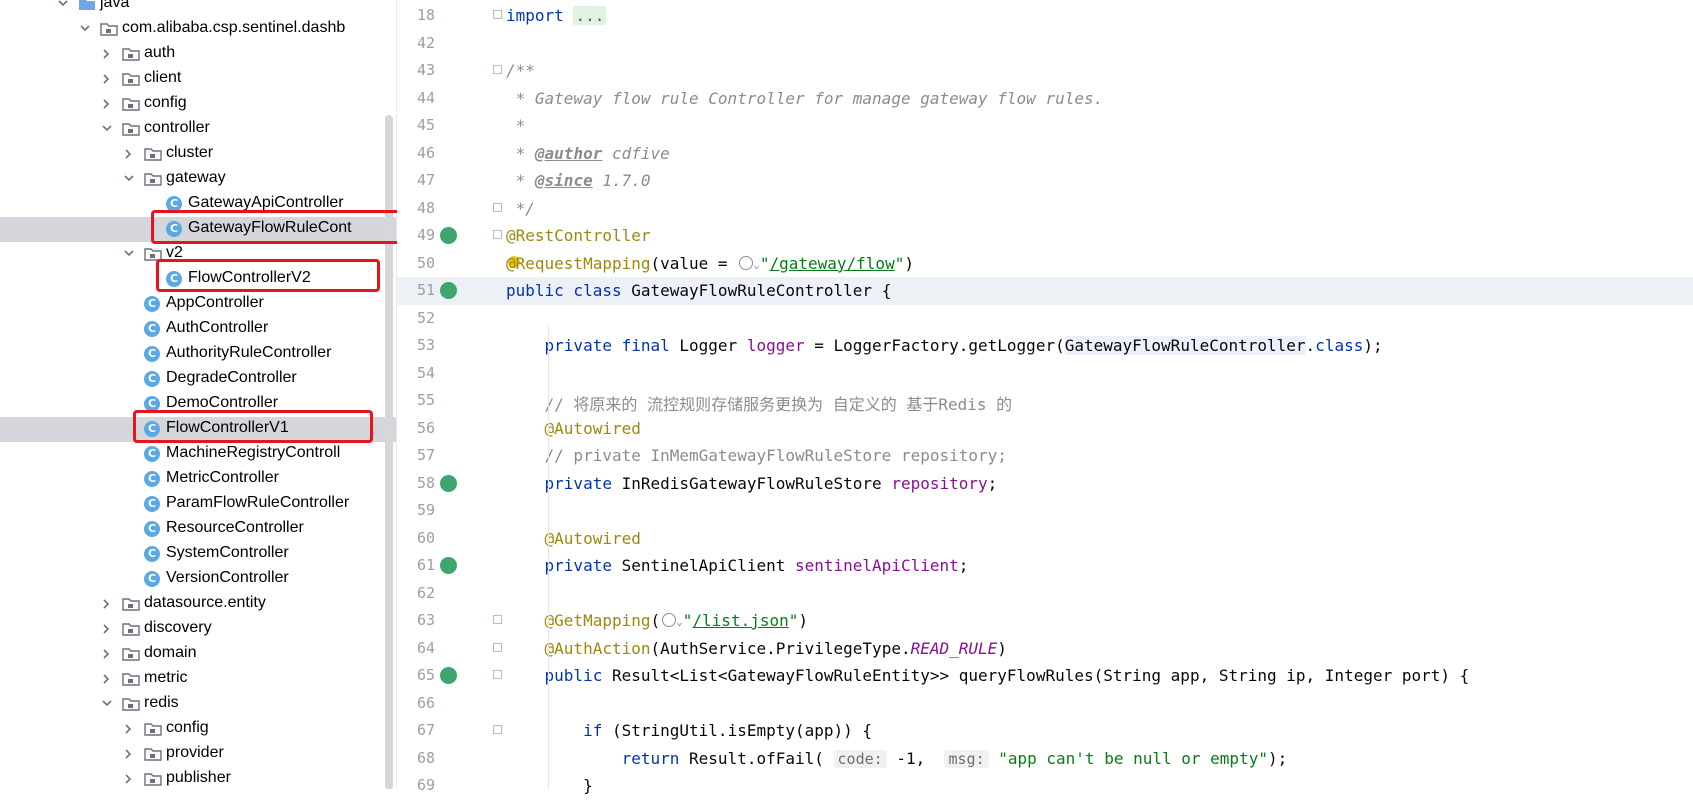  I want to click on code-token: /list.json, so click(740, 620).